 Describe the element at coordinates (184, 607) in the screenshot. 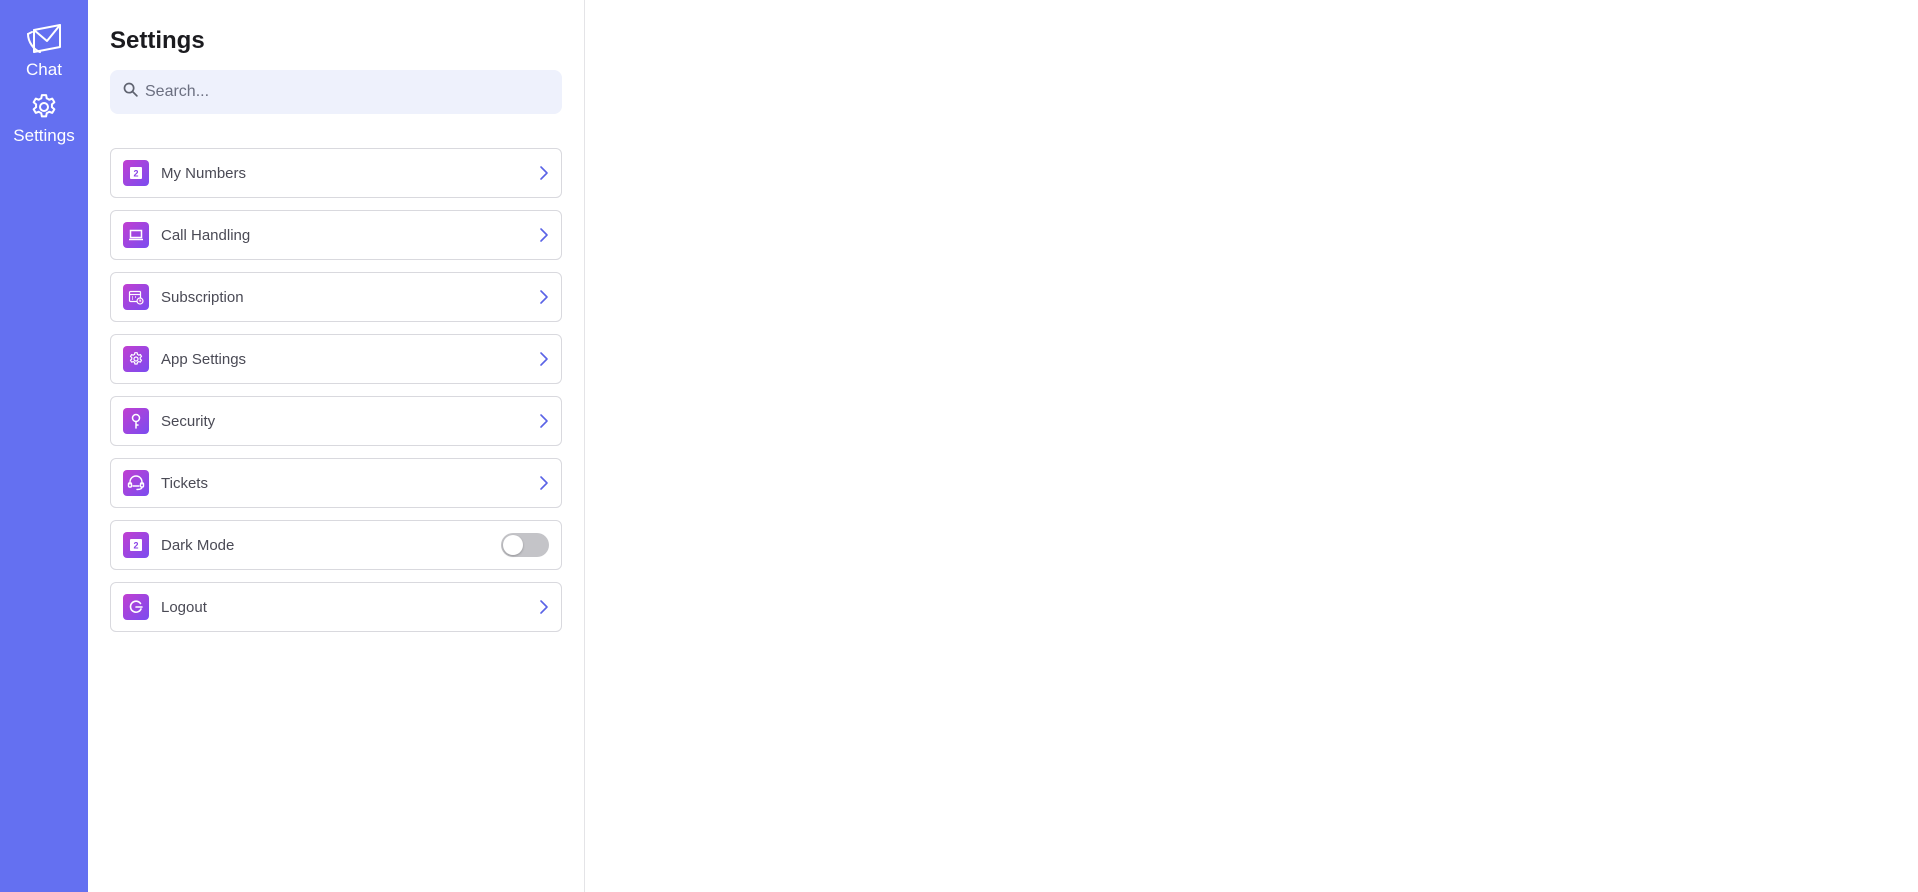

I see `menu-item-label: Logout` at that location.